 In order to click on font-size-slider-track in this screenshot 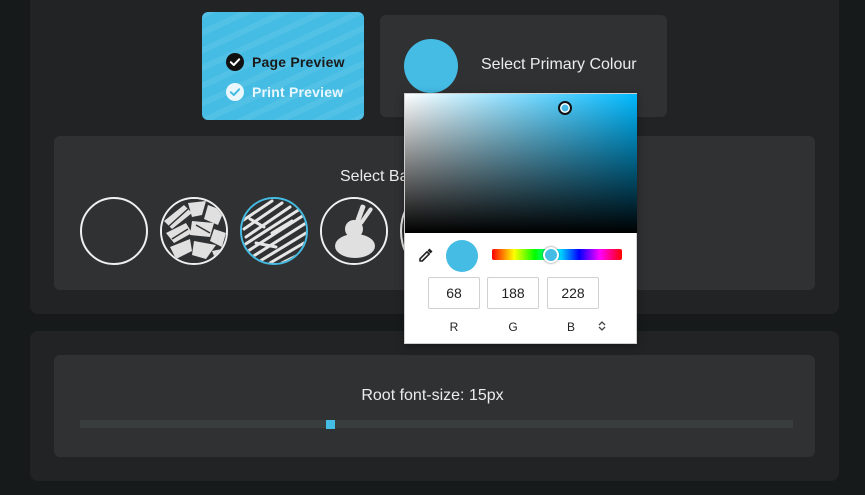, I will do `click(436, 424)`.